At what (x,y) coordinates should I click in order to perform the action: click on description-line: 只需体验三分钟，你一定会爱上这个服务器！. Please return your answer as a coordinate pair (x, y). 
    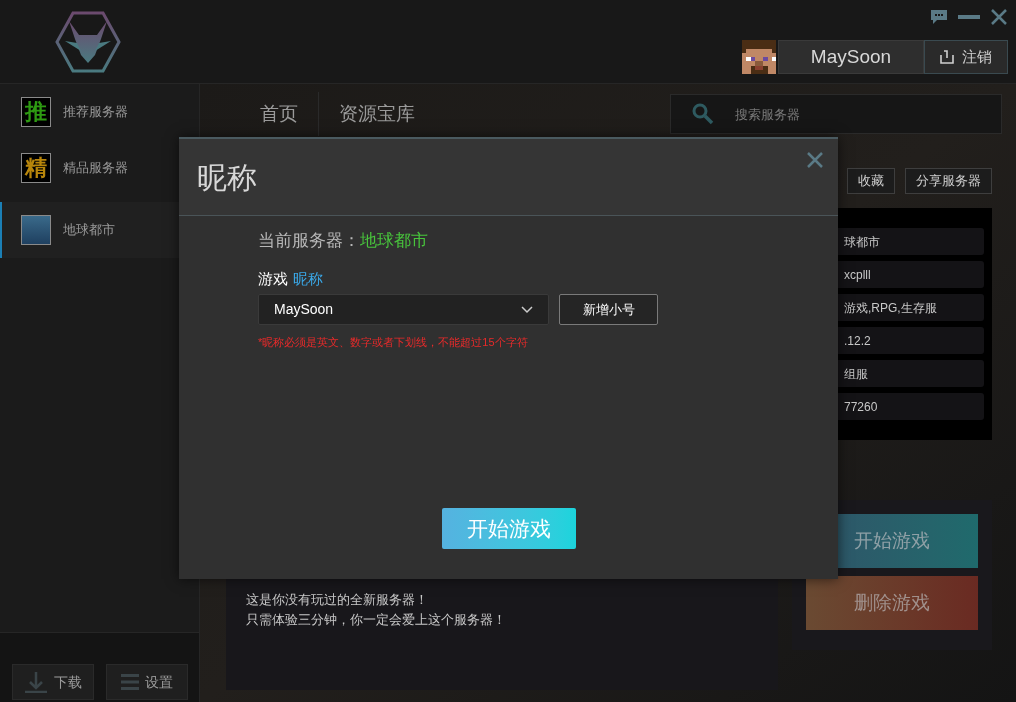
    Looking at the image, I should click on (376, 620).